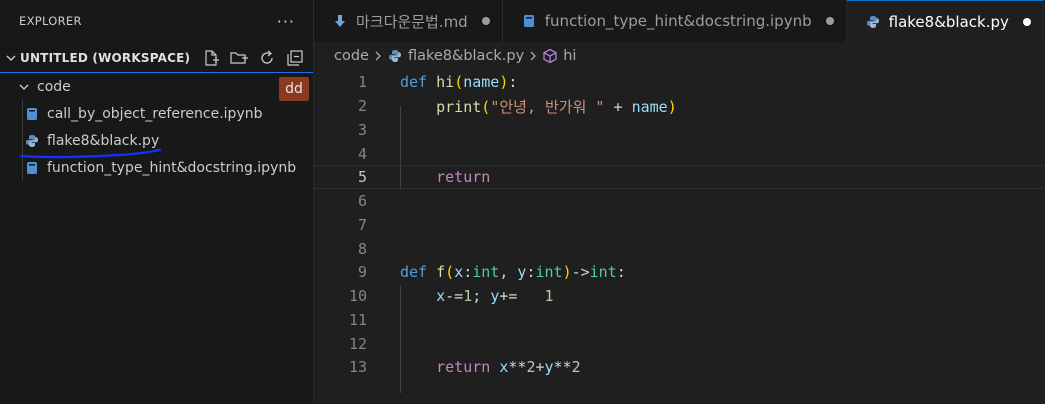 Image resolution: width=1045 pixels, height=404 pixels. Describe the element at coordinates (679, 320) in the screenshot. I see `code-line: 11` at that location.